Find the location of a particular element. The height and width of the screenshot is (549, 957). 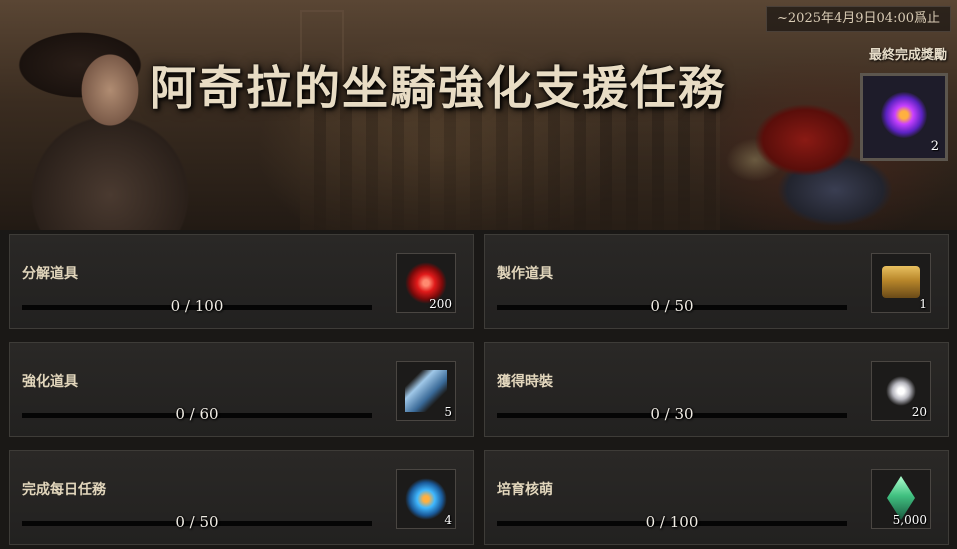

reward-count: 4 is located at coordinates (448, 520).